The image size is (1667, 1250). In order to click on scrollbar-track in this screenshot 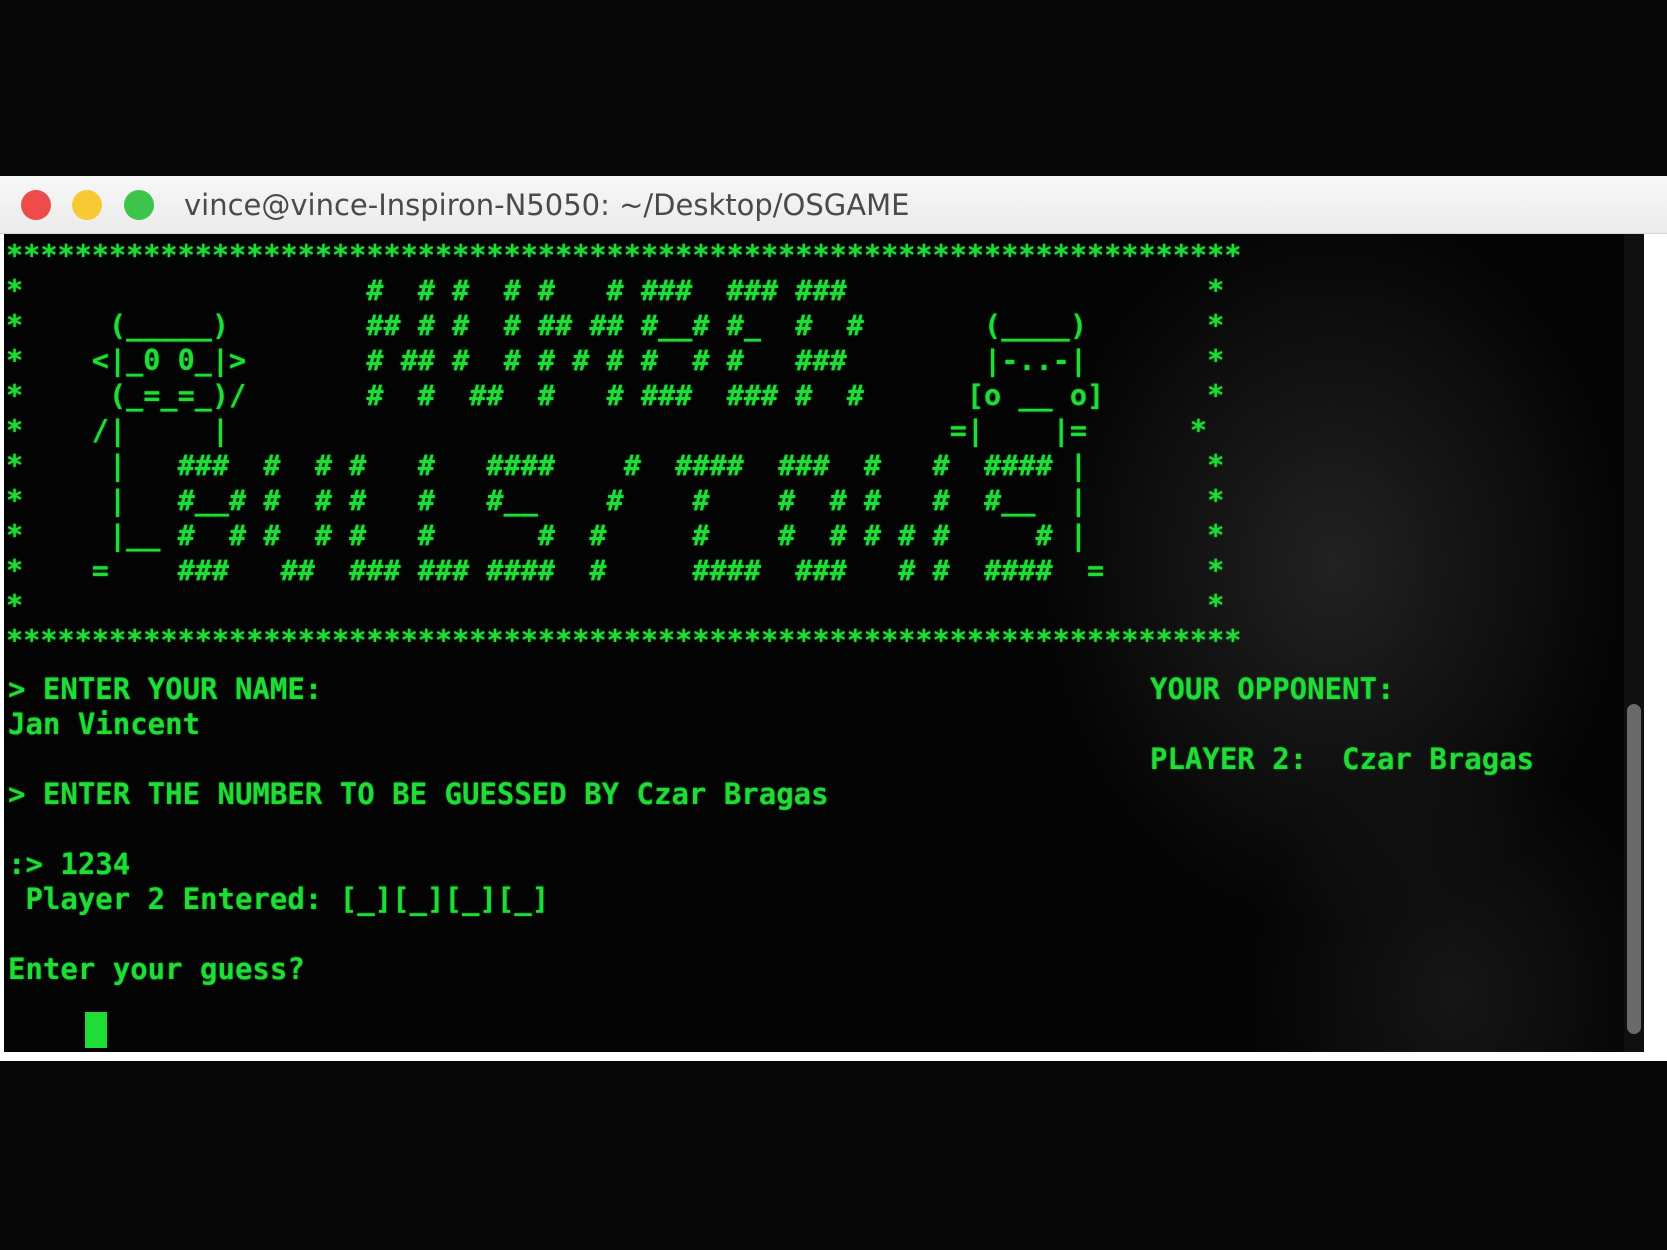, I will do `click(1634, 643)`.